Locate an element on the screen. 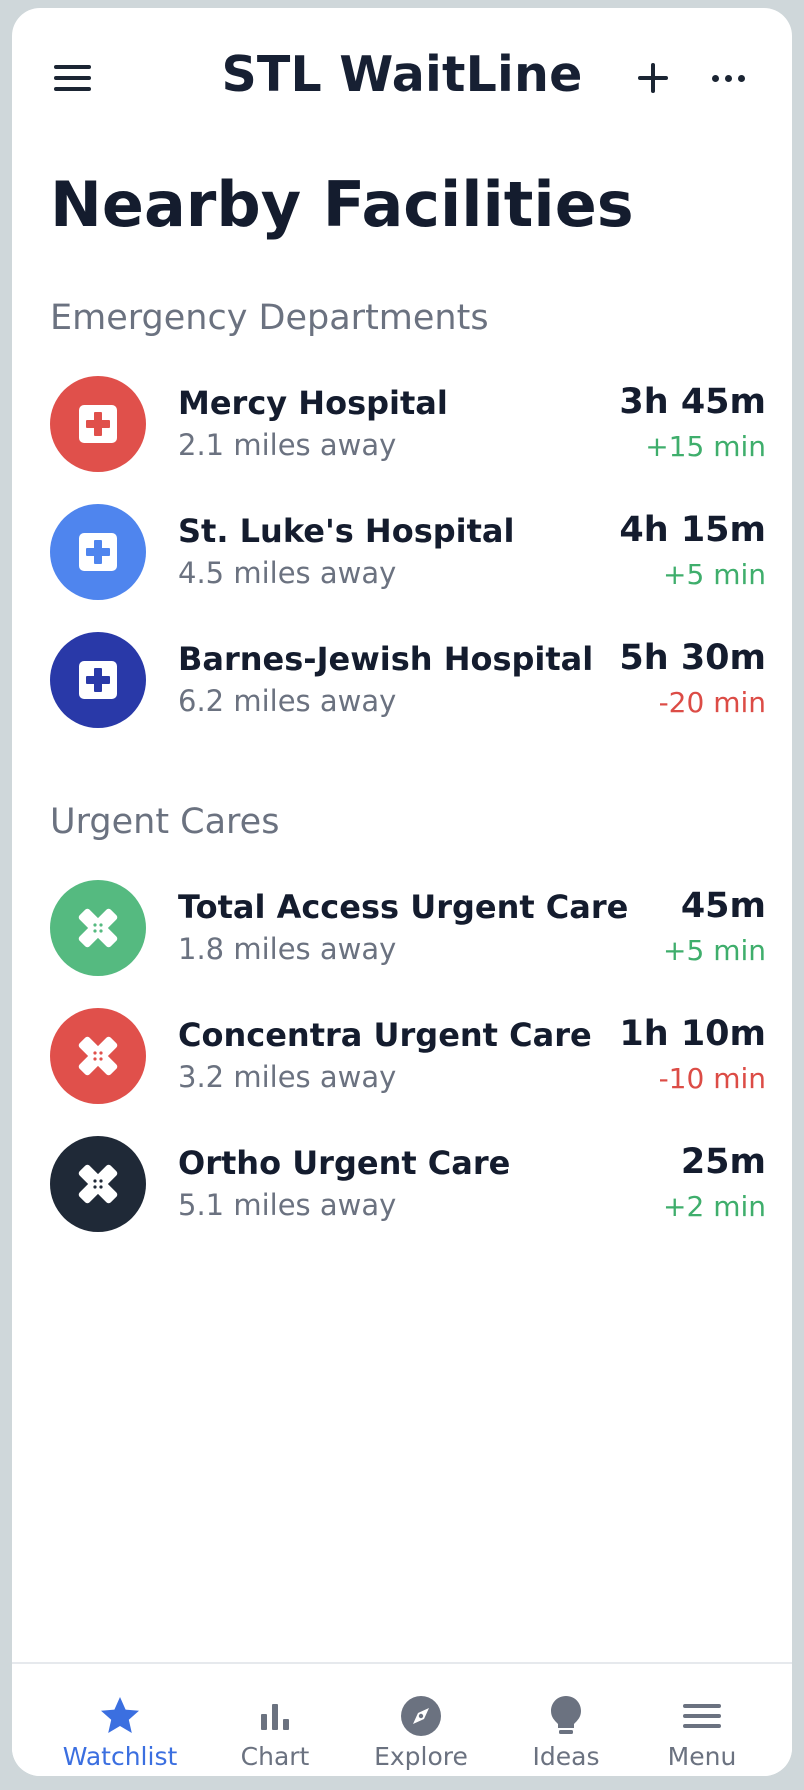 This screenshot has width=804, height=1790. nav-ideas: Ideas is located at coordinates (566, 1720).